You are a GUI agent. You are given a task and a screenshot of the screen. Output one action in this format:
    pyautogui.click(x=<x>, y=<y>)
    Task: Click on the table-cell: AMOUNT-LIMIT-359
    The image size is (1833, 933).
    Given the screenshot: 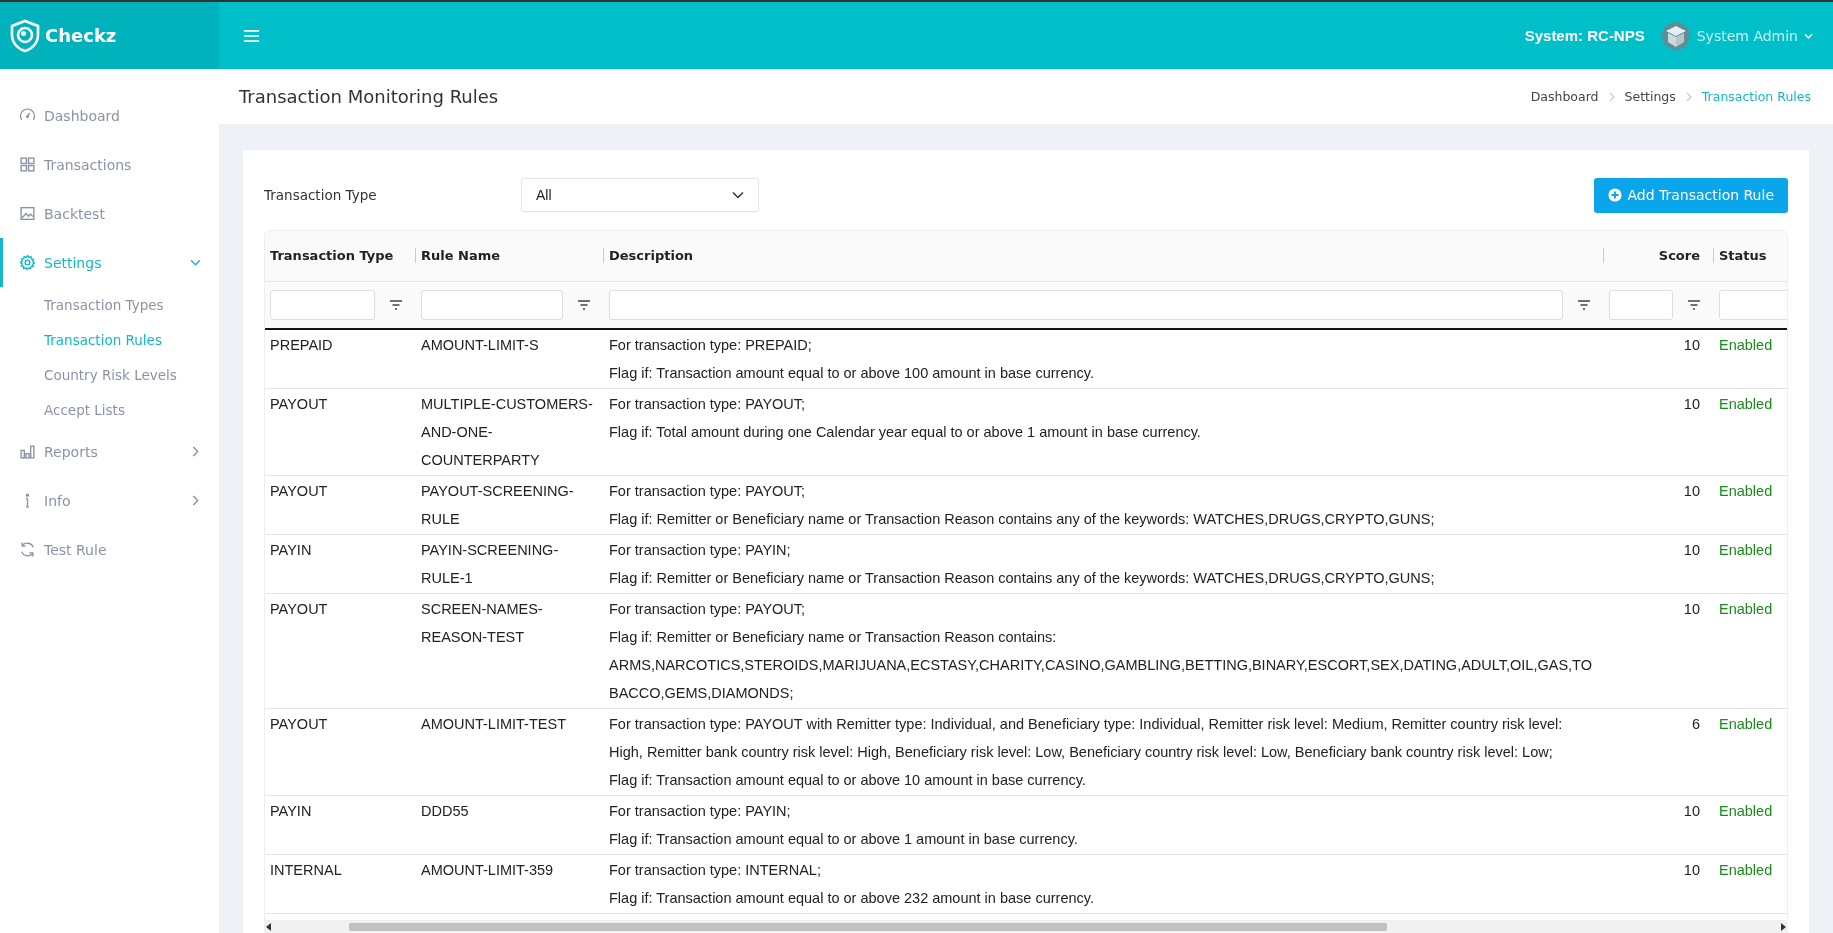 What is the action you would take?
    pyautogui.click(x=510, y=884)
    